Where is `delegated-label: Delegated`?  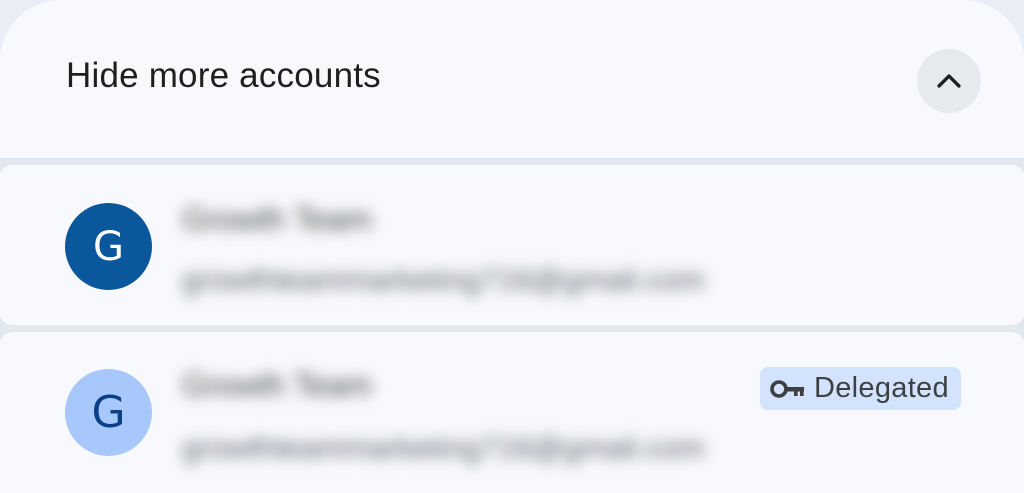
delegated-label: Delegated is located at coordinates (881, 388).